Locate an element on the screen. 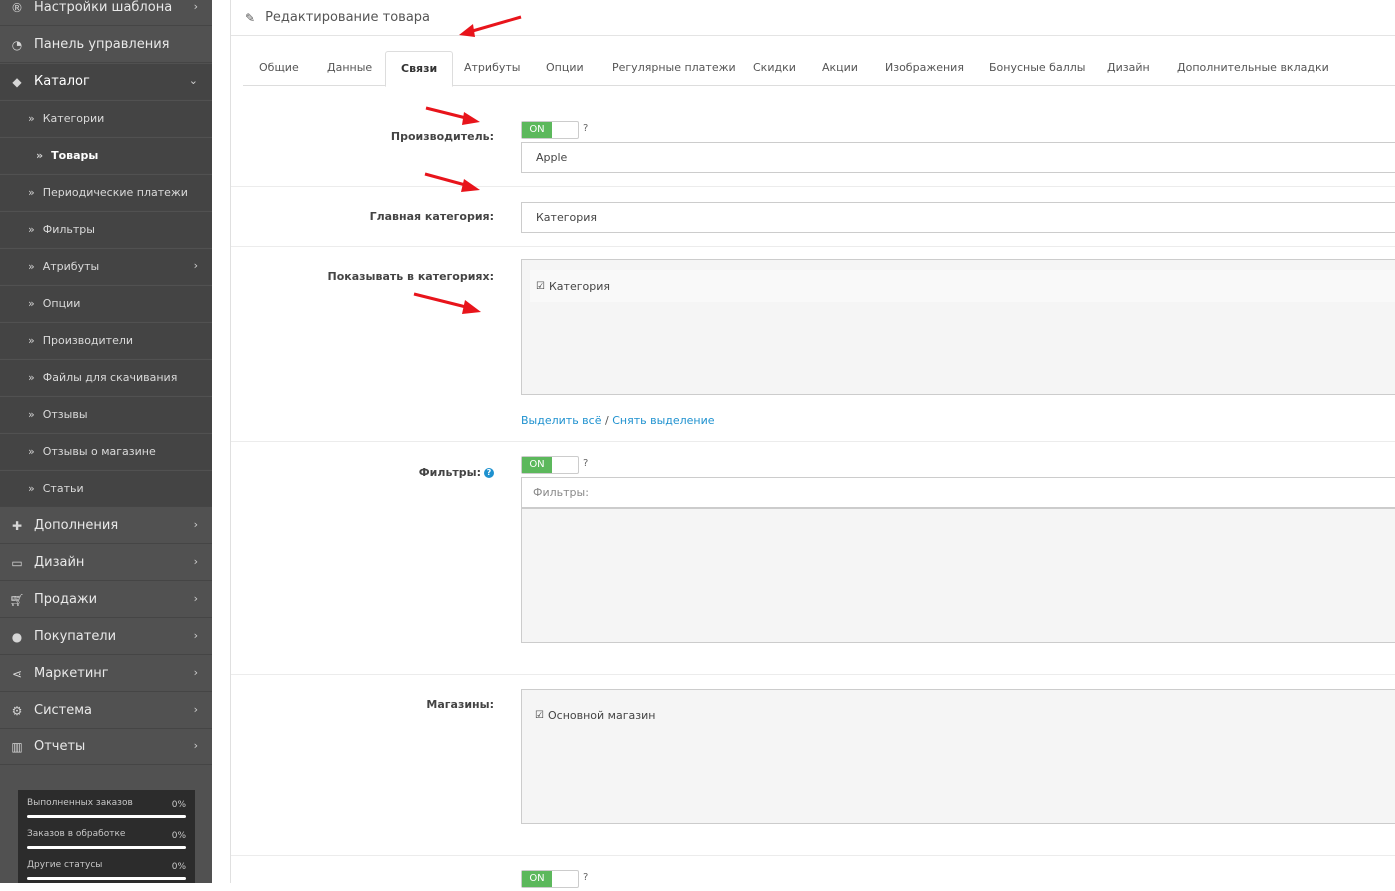 Image resolution: width=1395 pixels, height=891 pixels. sidebar-item-catalog: ◆ Каталог ⌄ is located at coordinates (106, 82).